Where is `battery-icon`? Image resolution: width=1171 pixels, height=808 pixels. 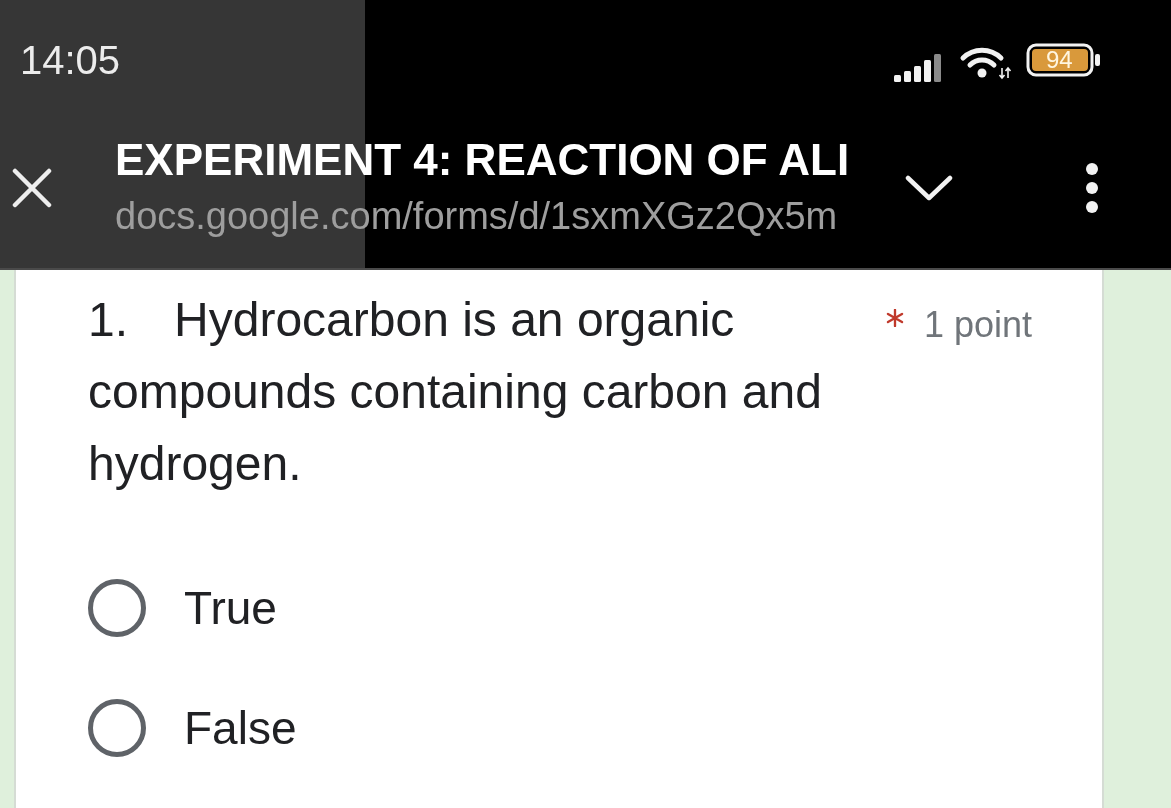 battery-icon is located at coordinates (1064, 60).